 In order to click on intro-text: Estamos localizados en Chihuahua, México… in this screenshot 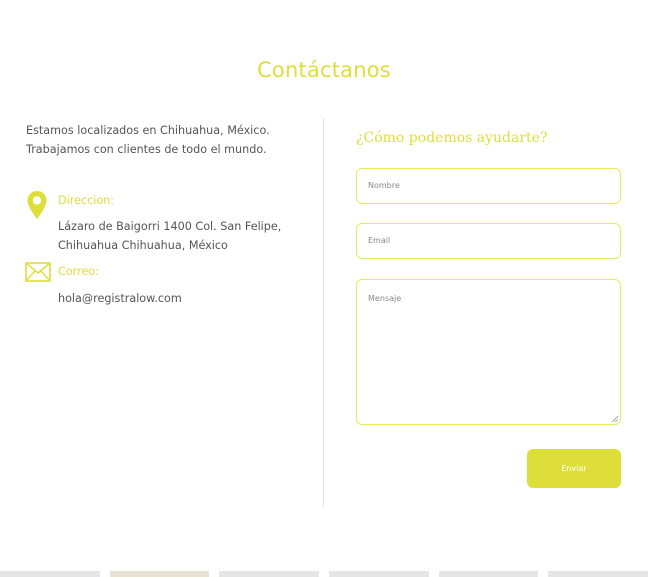, I will do `click(166, 140)`.